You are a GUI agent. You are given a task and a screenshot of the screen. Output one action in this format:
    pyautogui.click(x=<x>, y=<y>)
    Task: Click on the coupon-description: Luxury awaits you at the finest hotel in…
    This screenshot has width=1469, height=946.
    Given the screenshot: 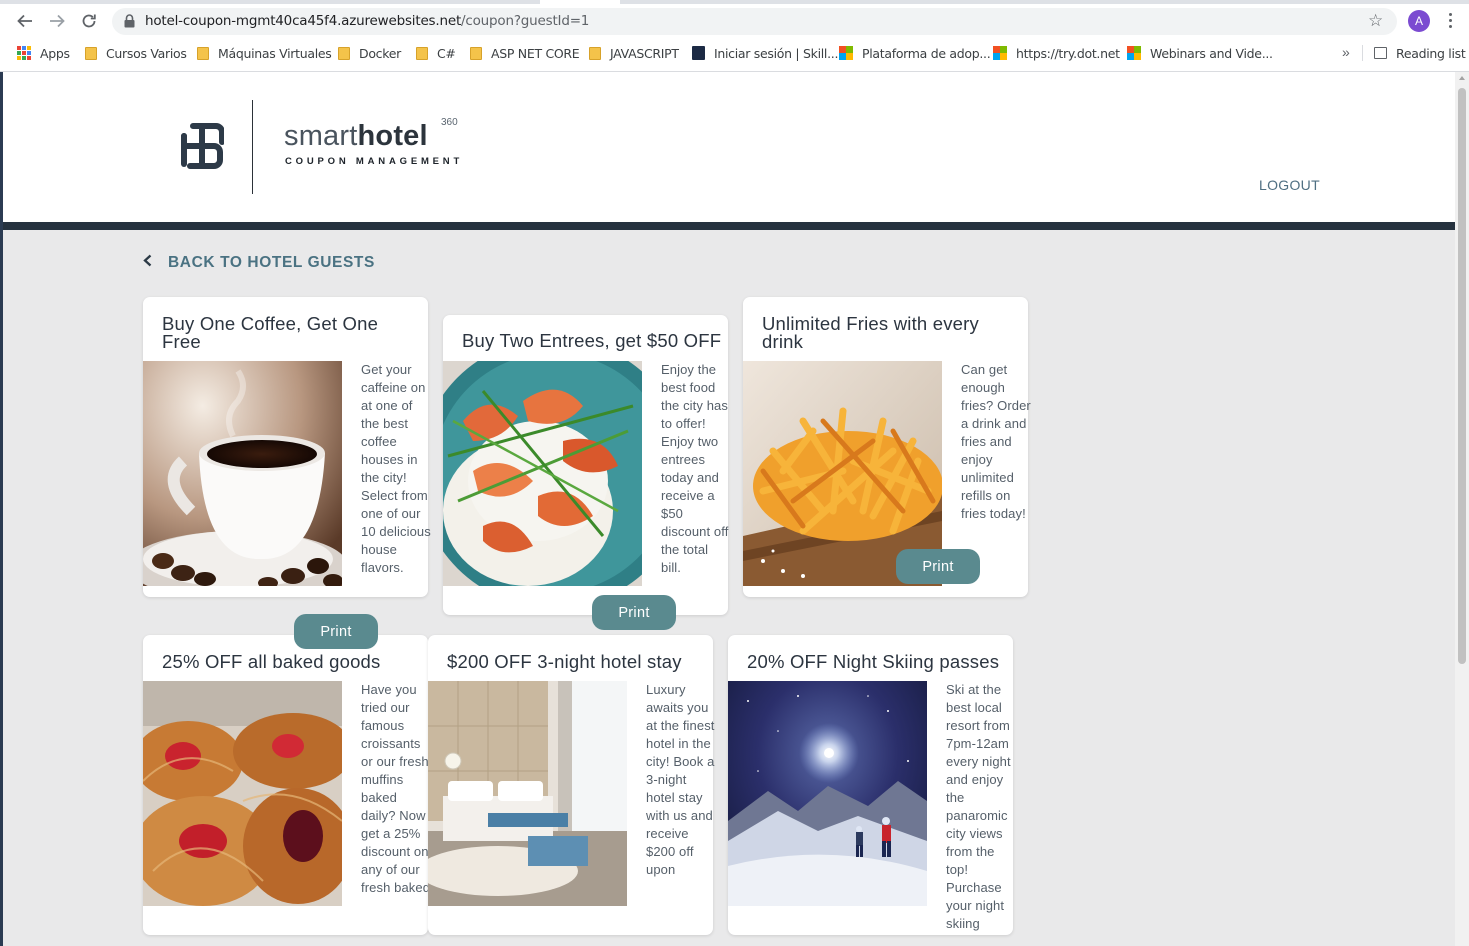 What is the action you would take?
    pyautogui.click(x=680, y=779)
    